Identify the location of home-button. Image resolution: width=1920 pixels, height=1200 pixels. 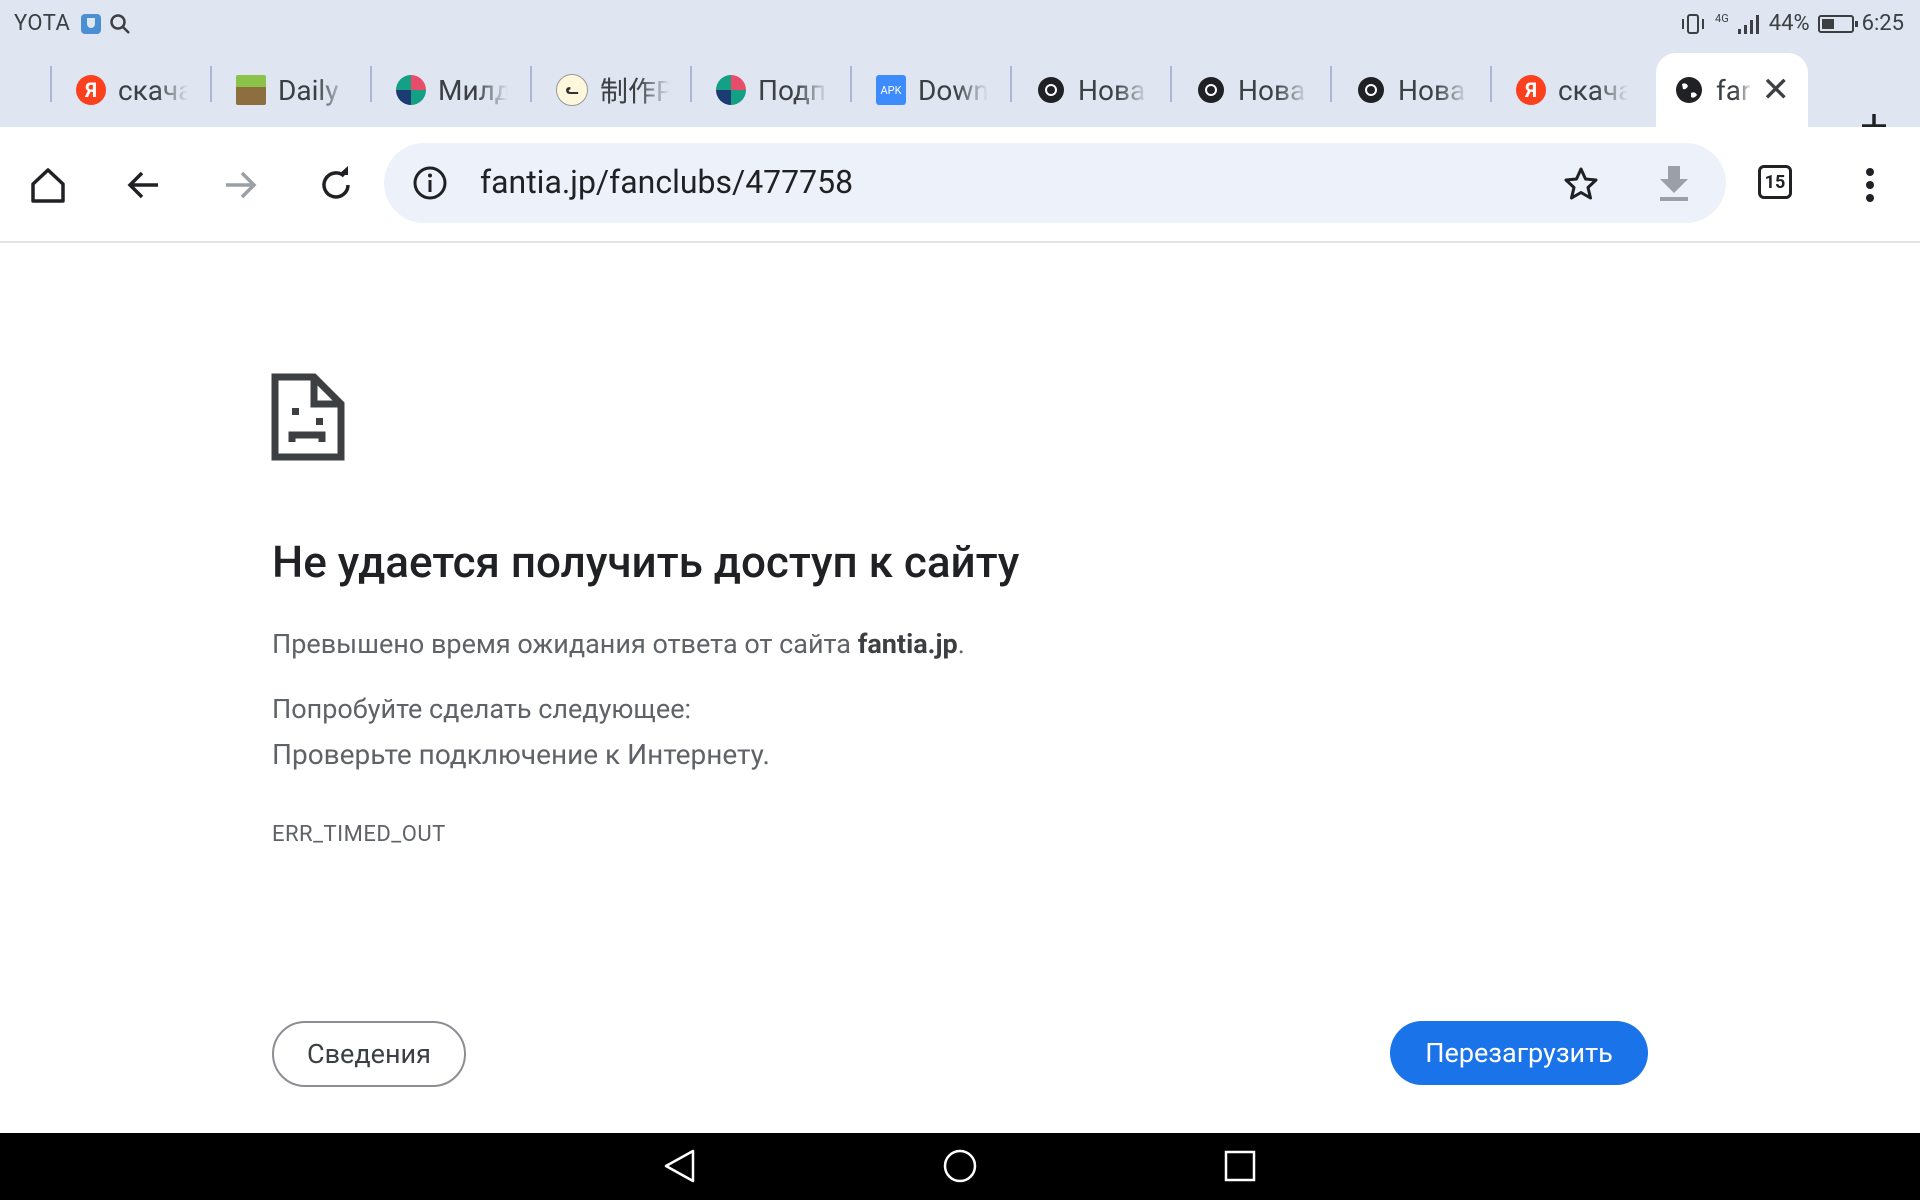
(48, 185).